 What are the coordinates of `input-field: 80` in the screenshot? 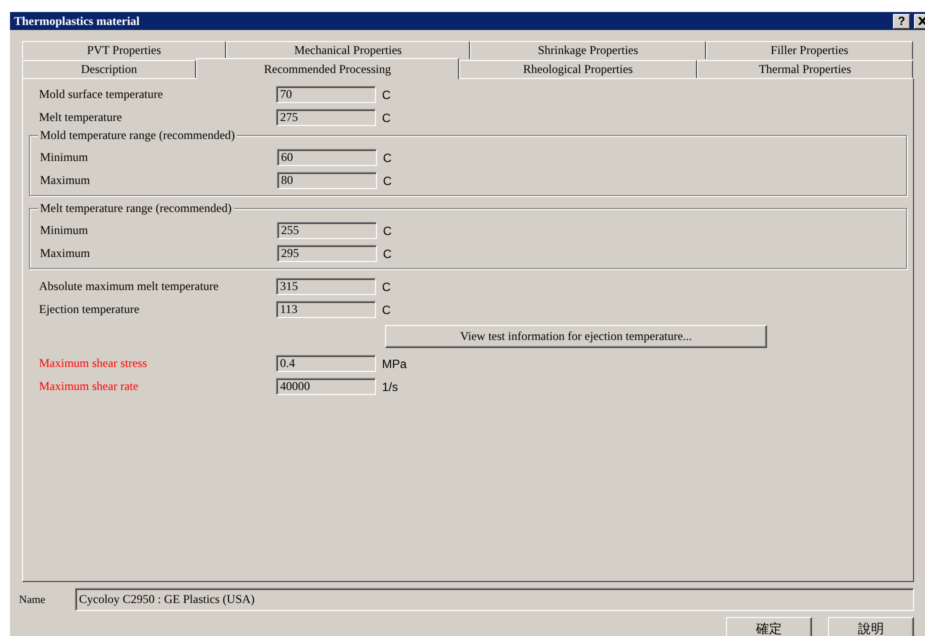 It's located at (327, 180).